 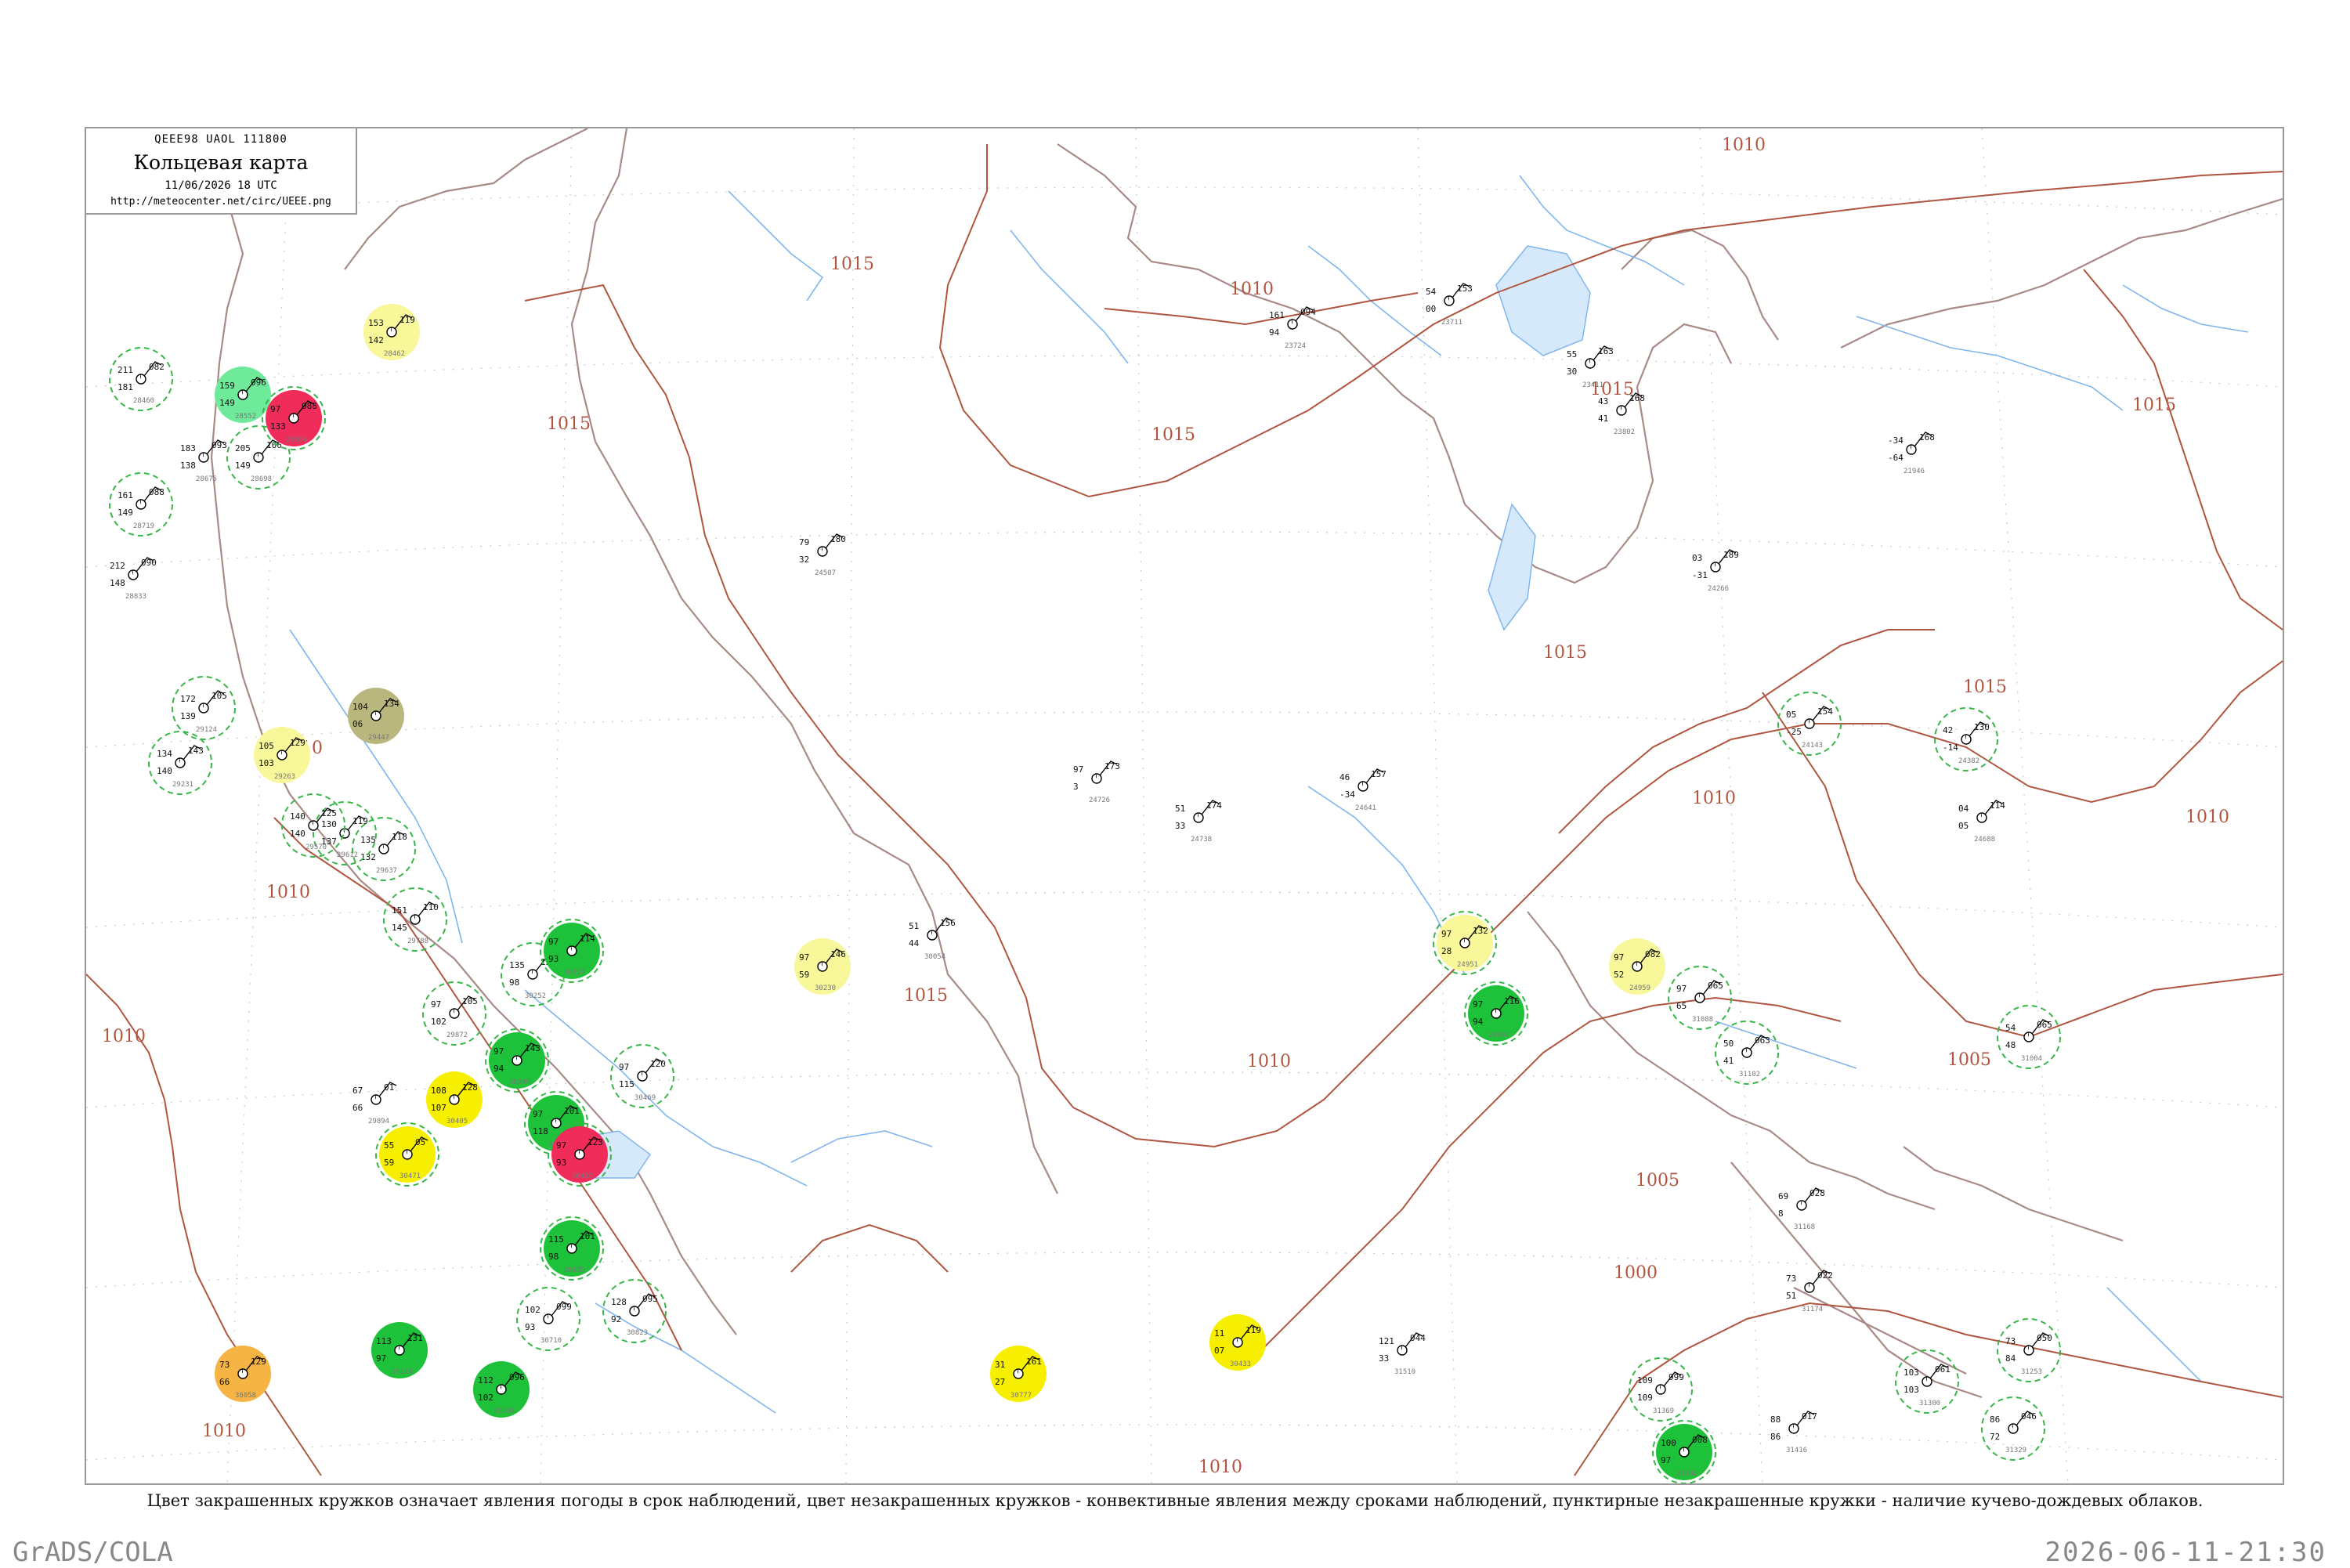 I want to click on station-index: 30777, so click(x=1021, y=1396).